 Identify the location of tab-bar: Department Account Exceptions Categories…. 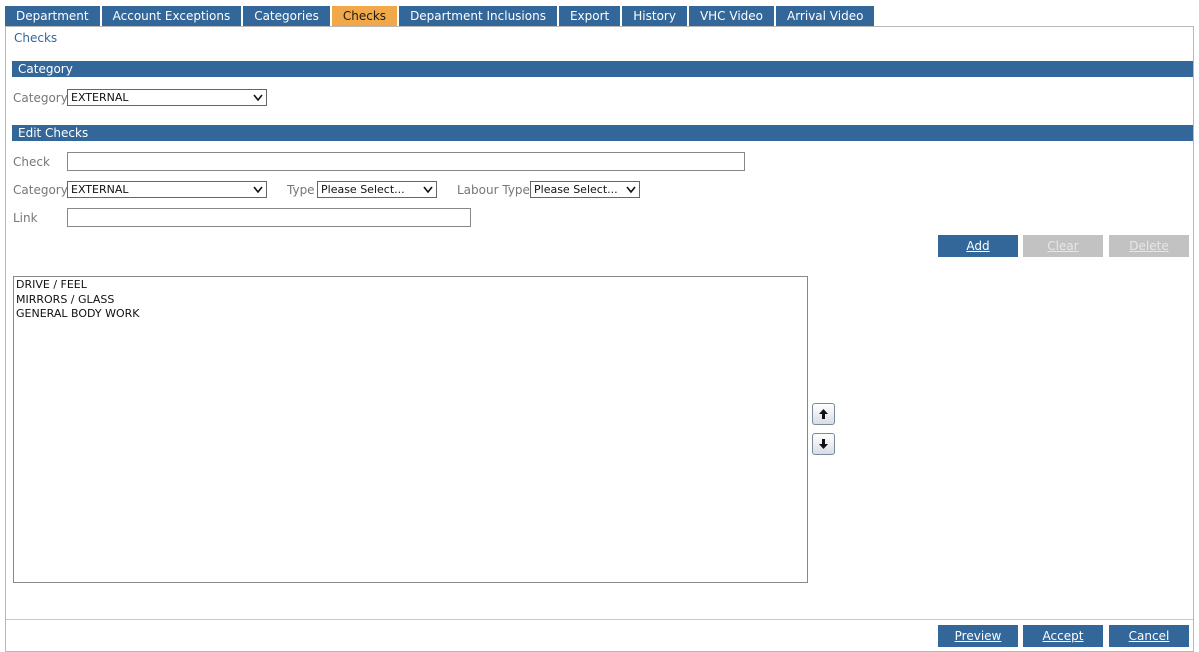
(440, 16).